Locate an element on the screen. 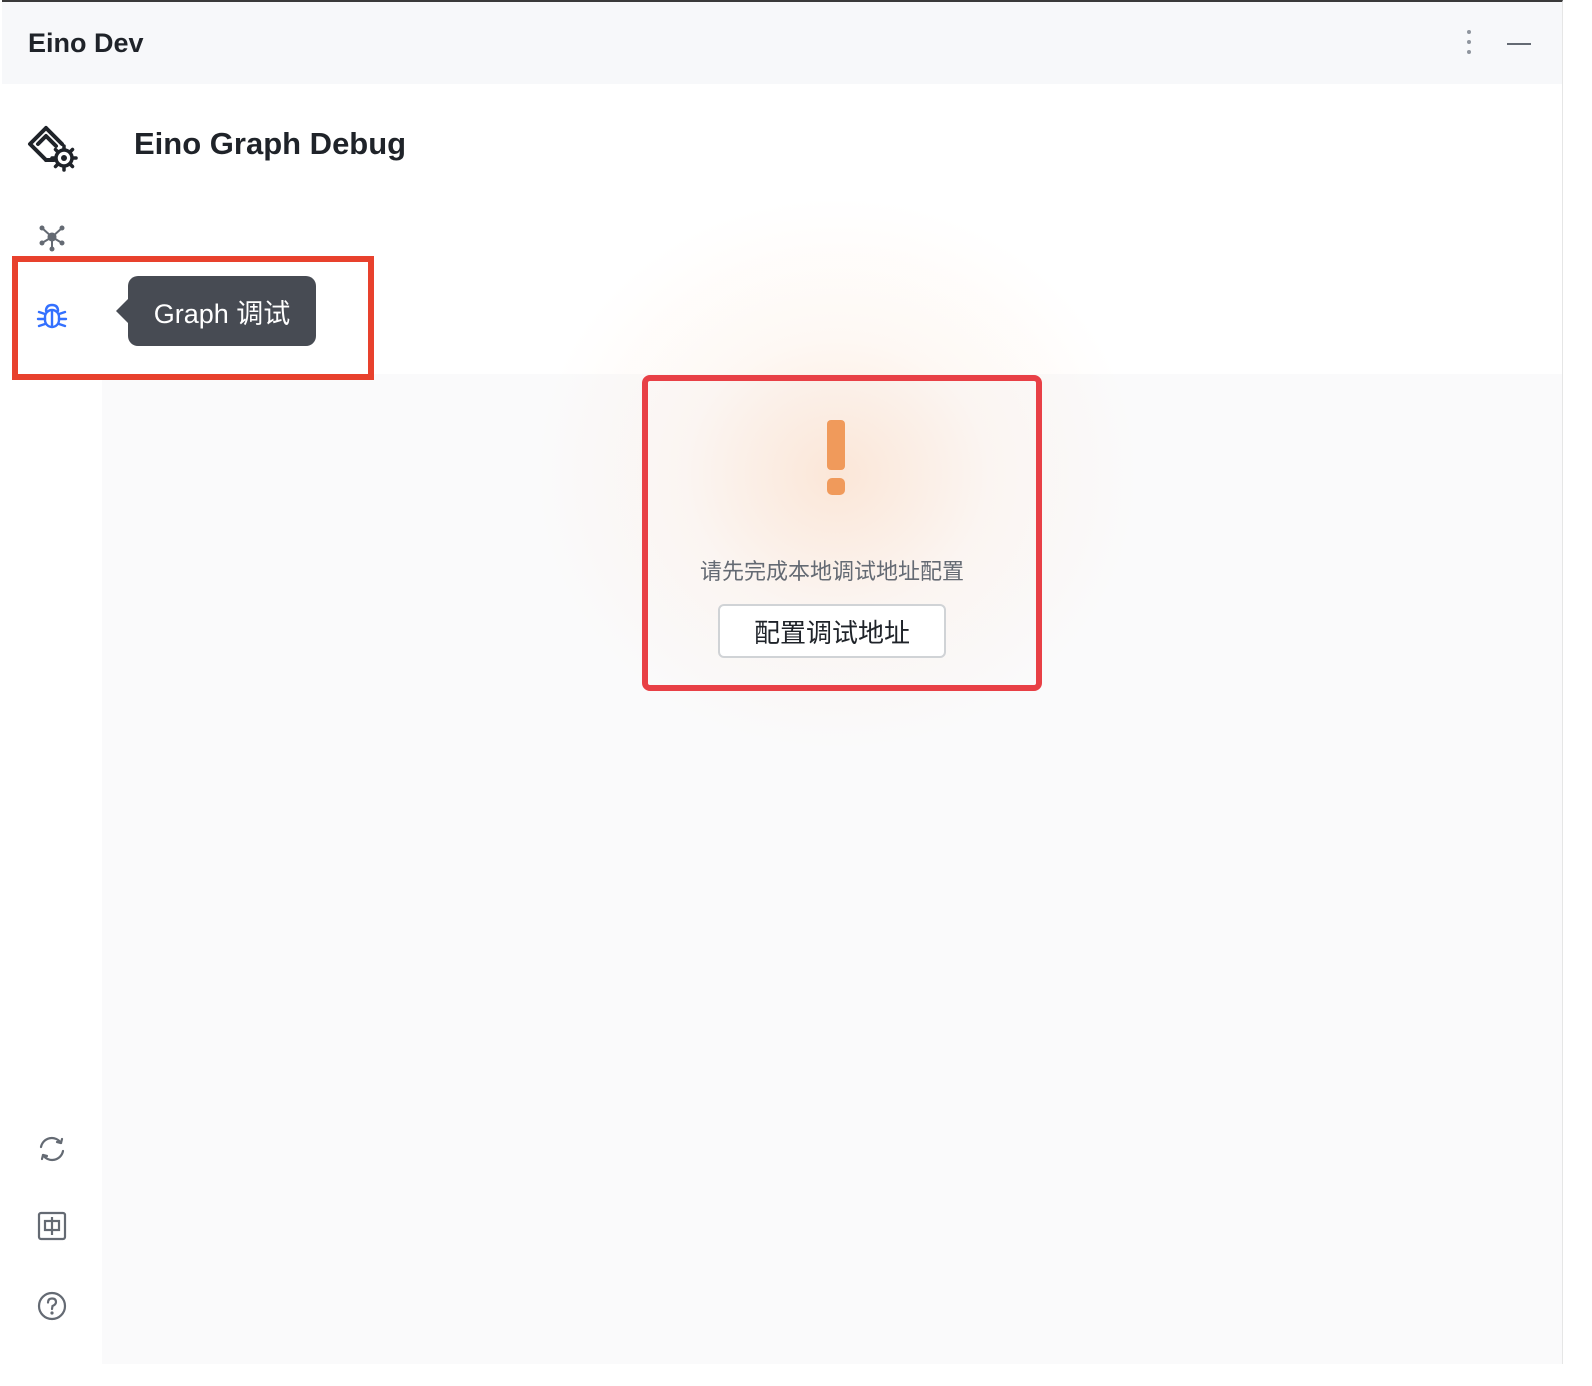  highlight-box-empty-state is located at coordinates (842, 533).